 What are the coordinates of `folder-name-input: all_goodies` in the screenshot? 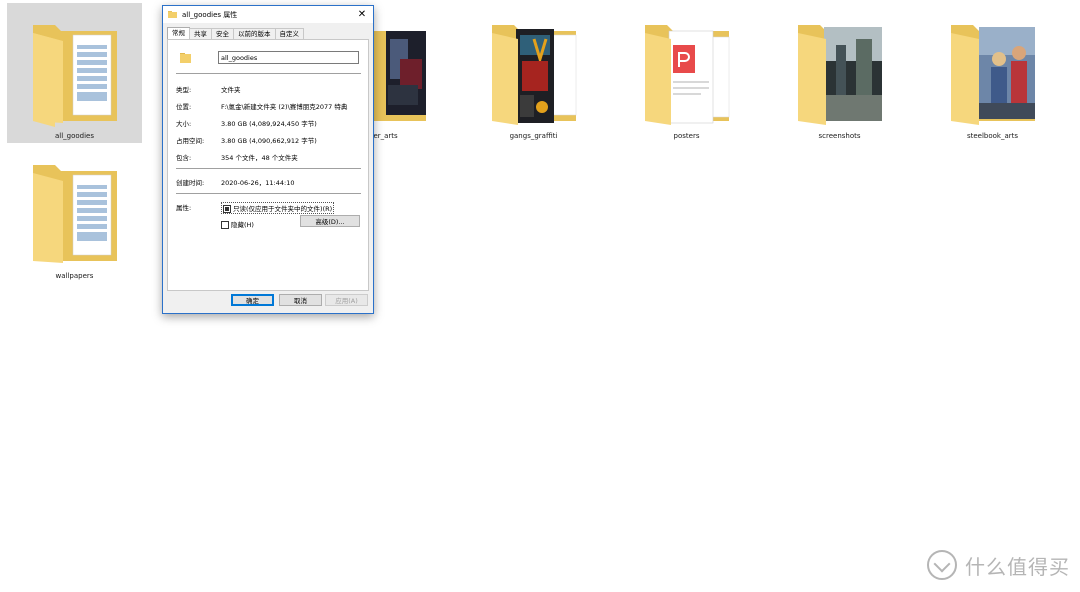 It's located at (288, 57).